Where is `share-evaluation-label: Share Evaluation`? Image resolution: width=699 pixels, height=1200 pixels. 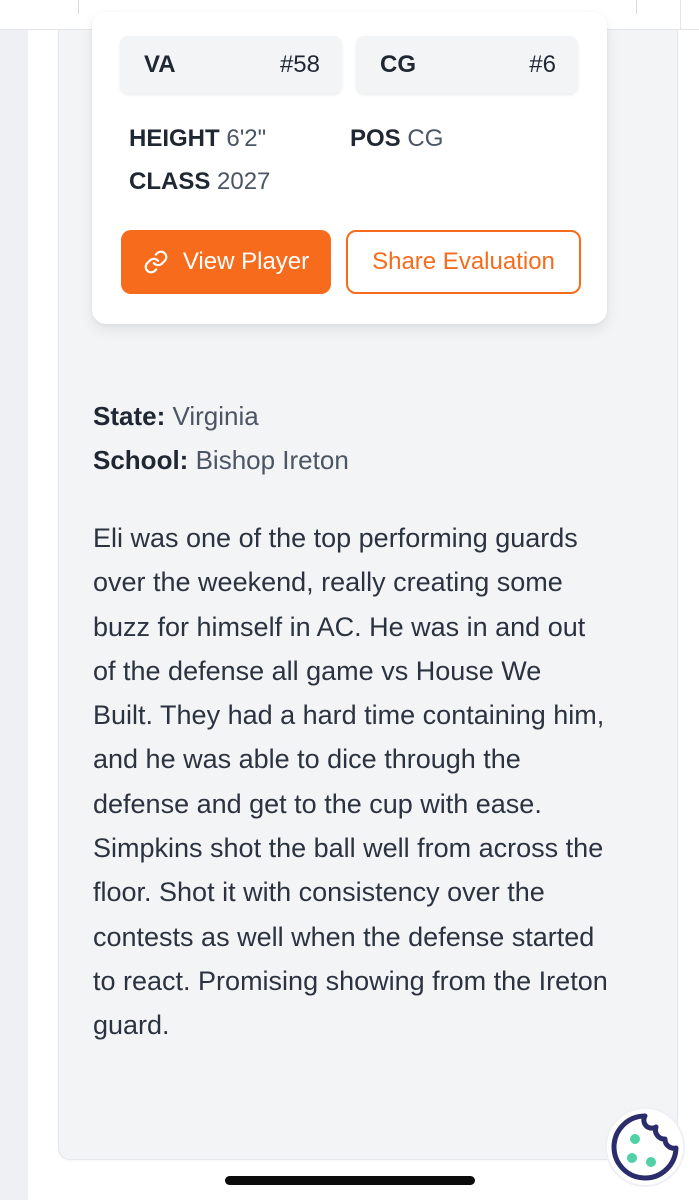
share-evaluation-label: Share Evaluation is located at coordinates (463, 261).